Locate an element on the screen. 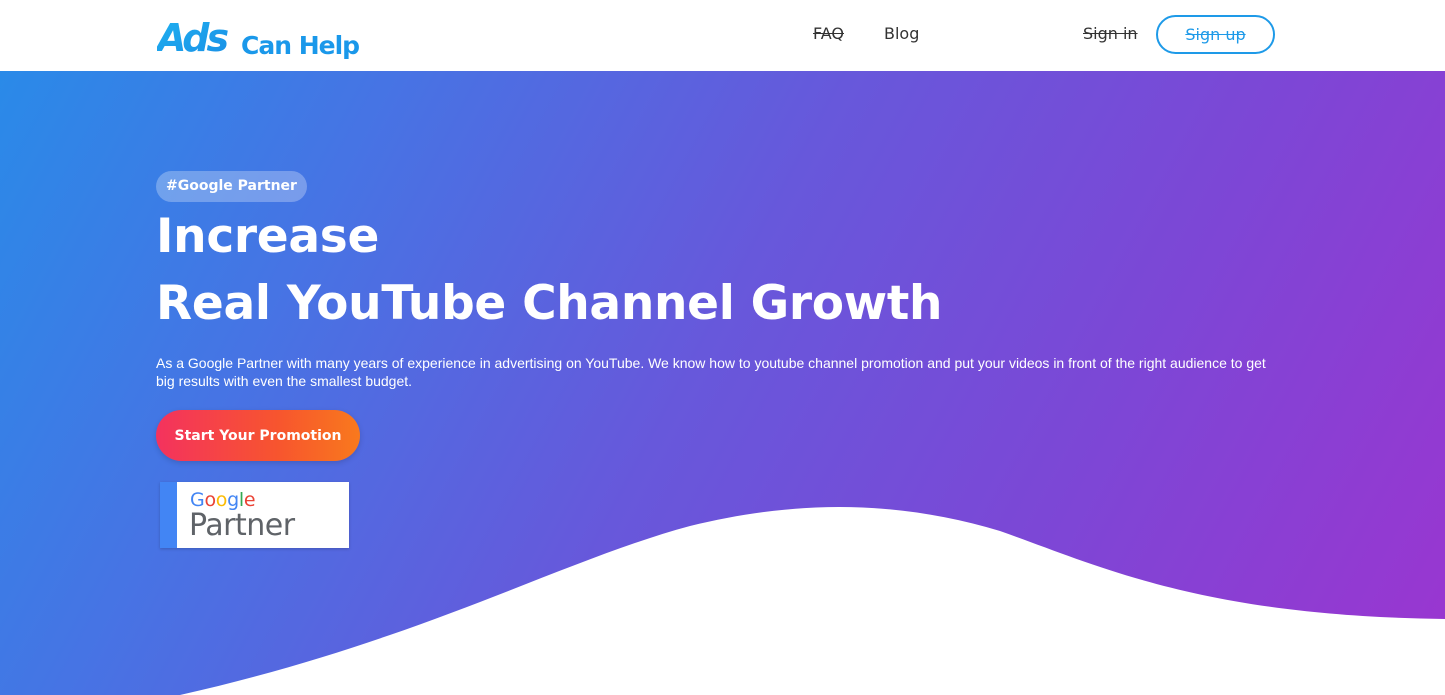 This screenshot has width=1445, height=695. partner-badge-partner-text: Partner is located at coordinates (242, 525).